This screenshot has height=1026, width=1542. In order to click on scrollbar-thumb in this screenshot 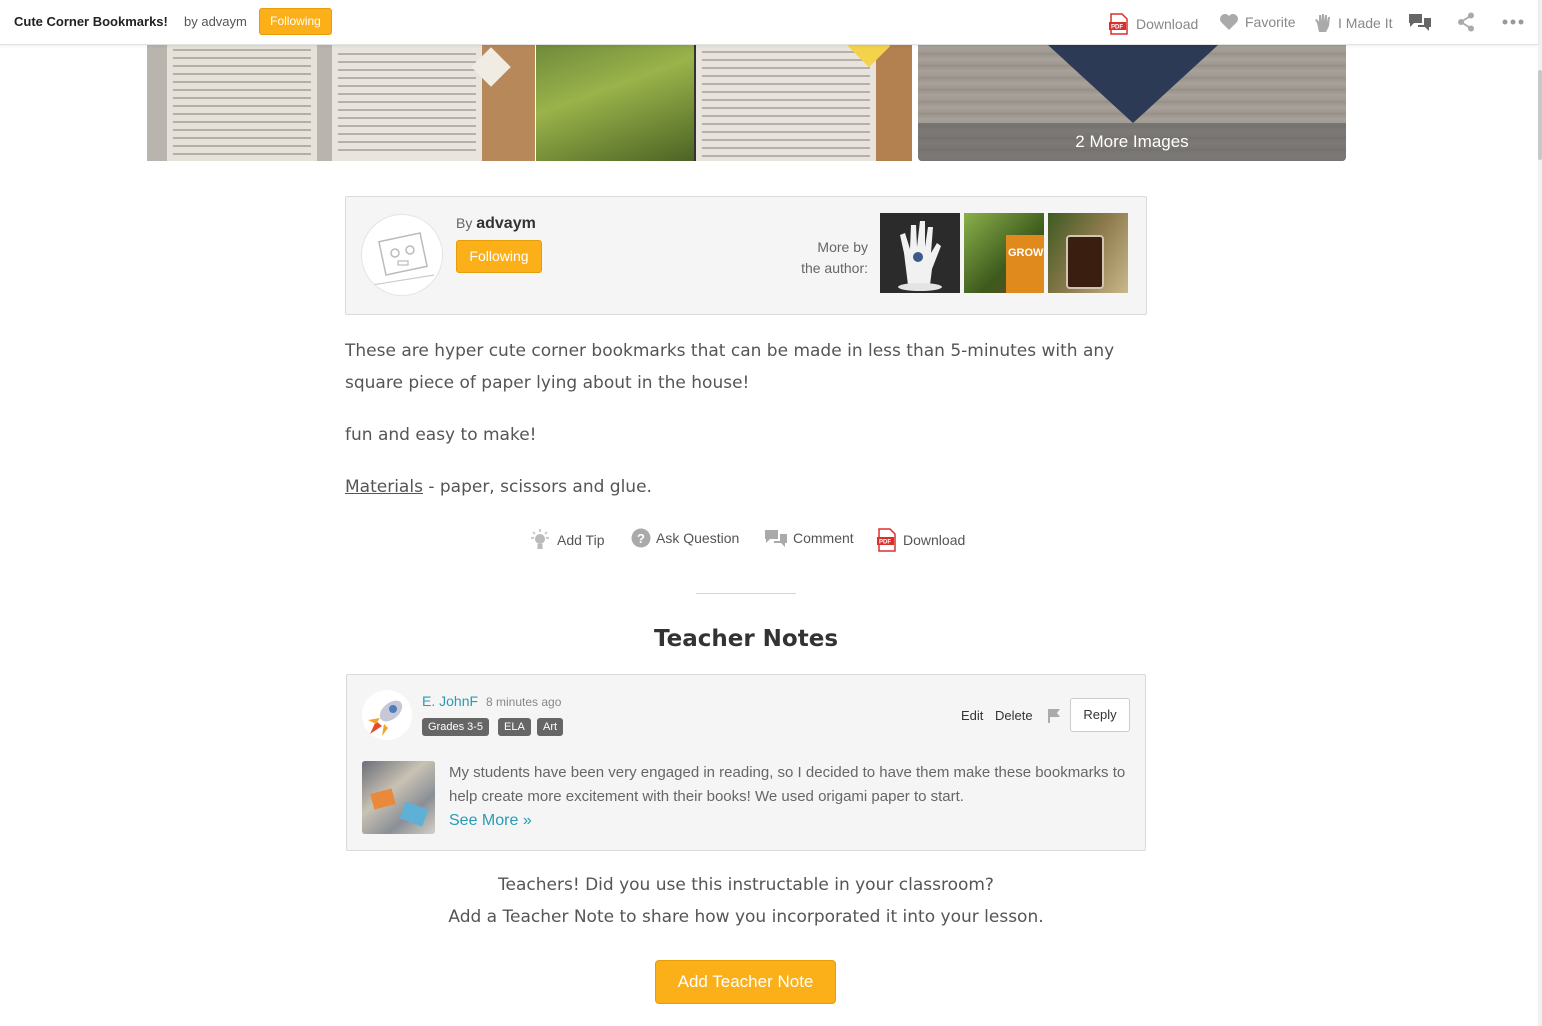, I will do `click(1540, 115)`.